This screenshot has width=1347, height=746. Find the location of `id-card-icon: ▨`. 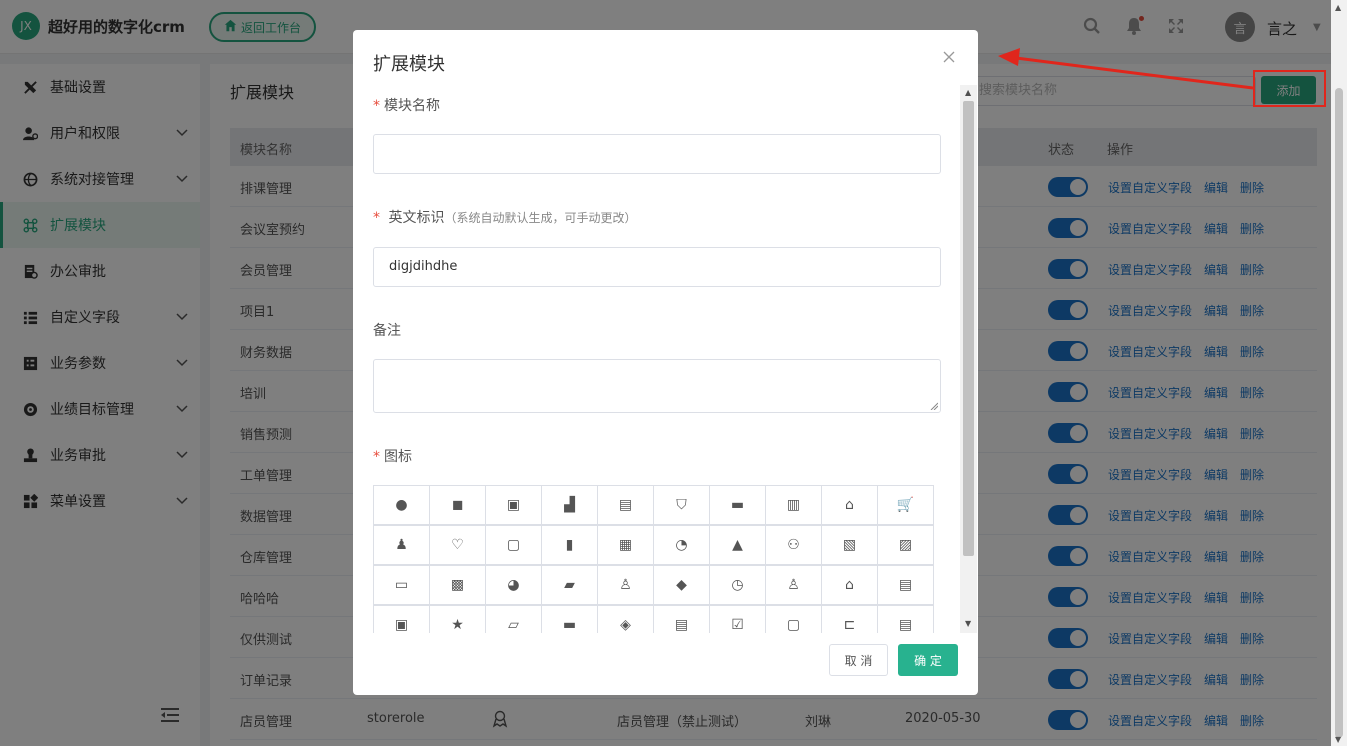

id-card-icon: ▨ is located at coordinates (905, 545).